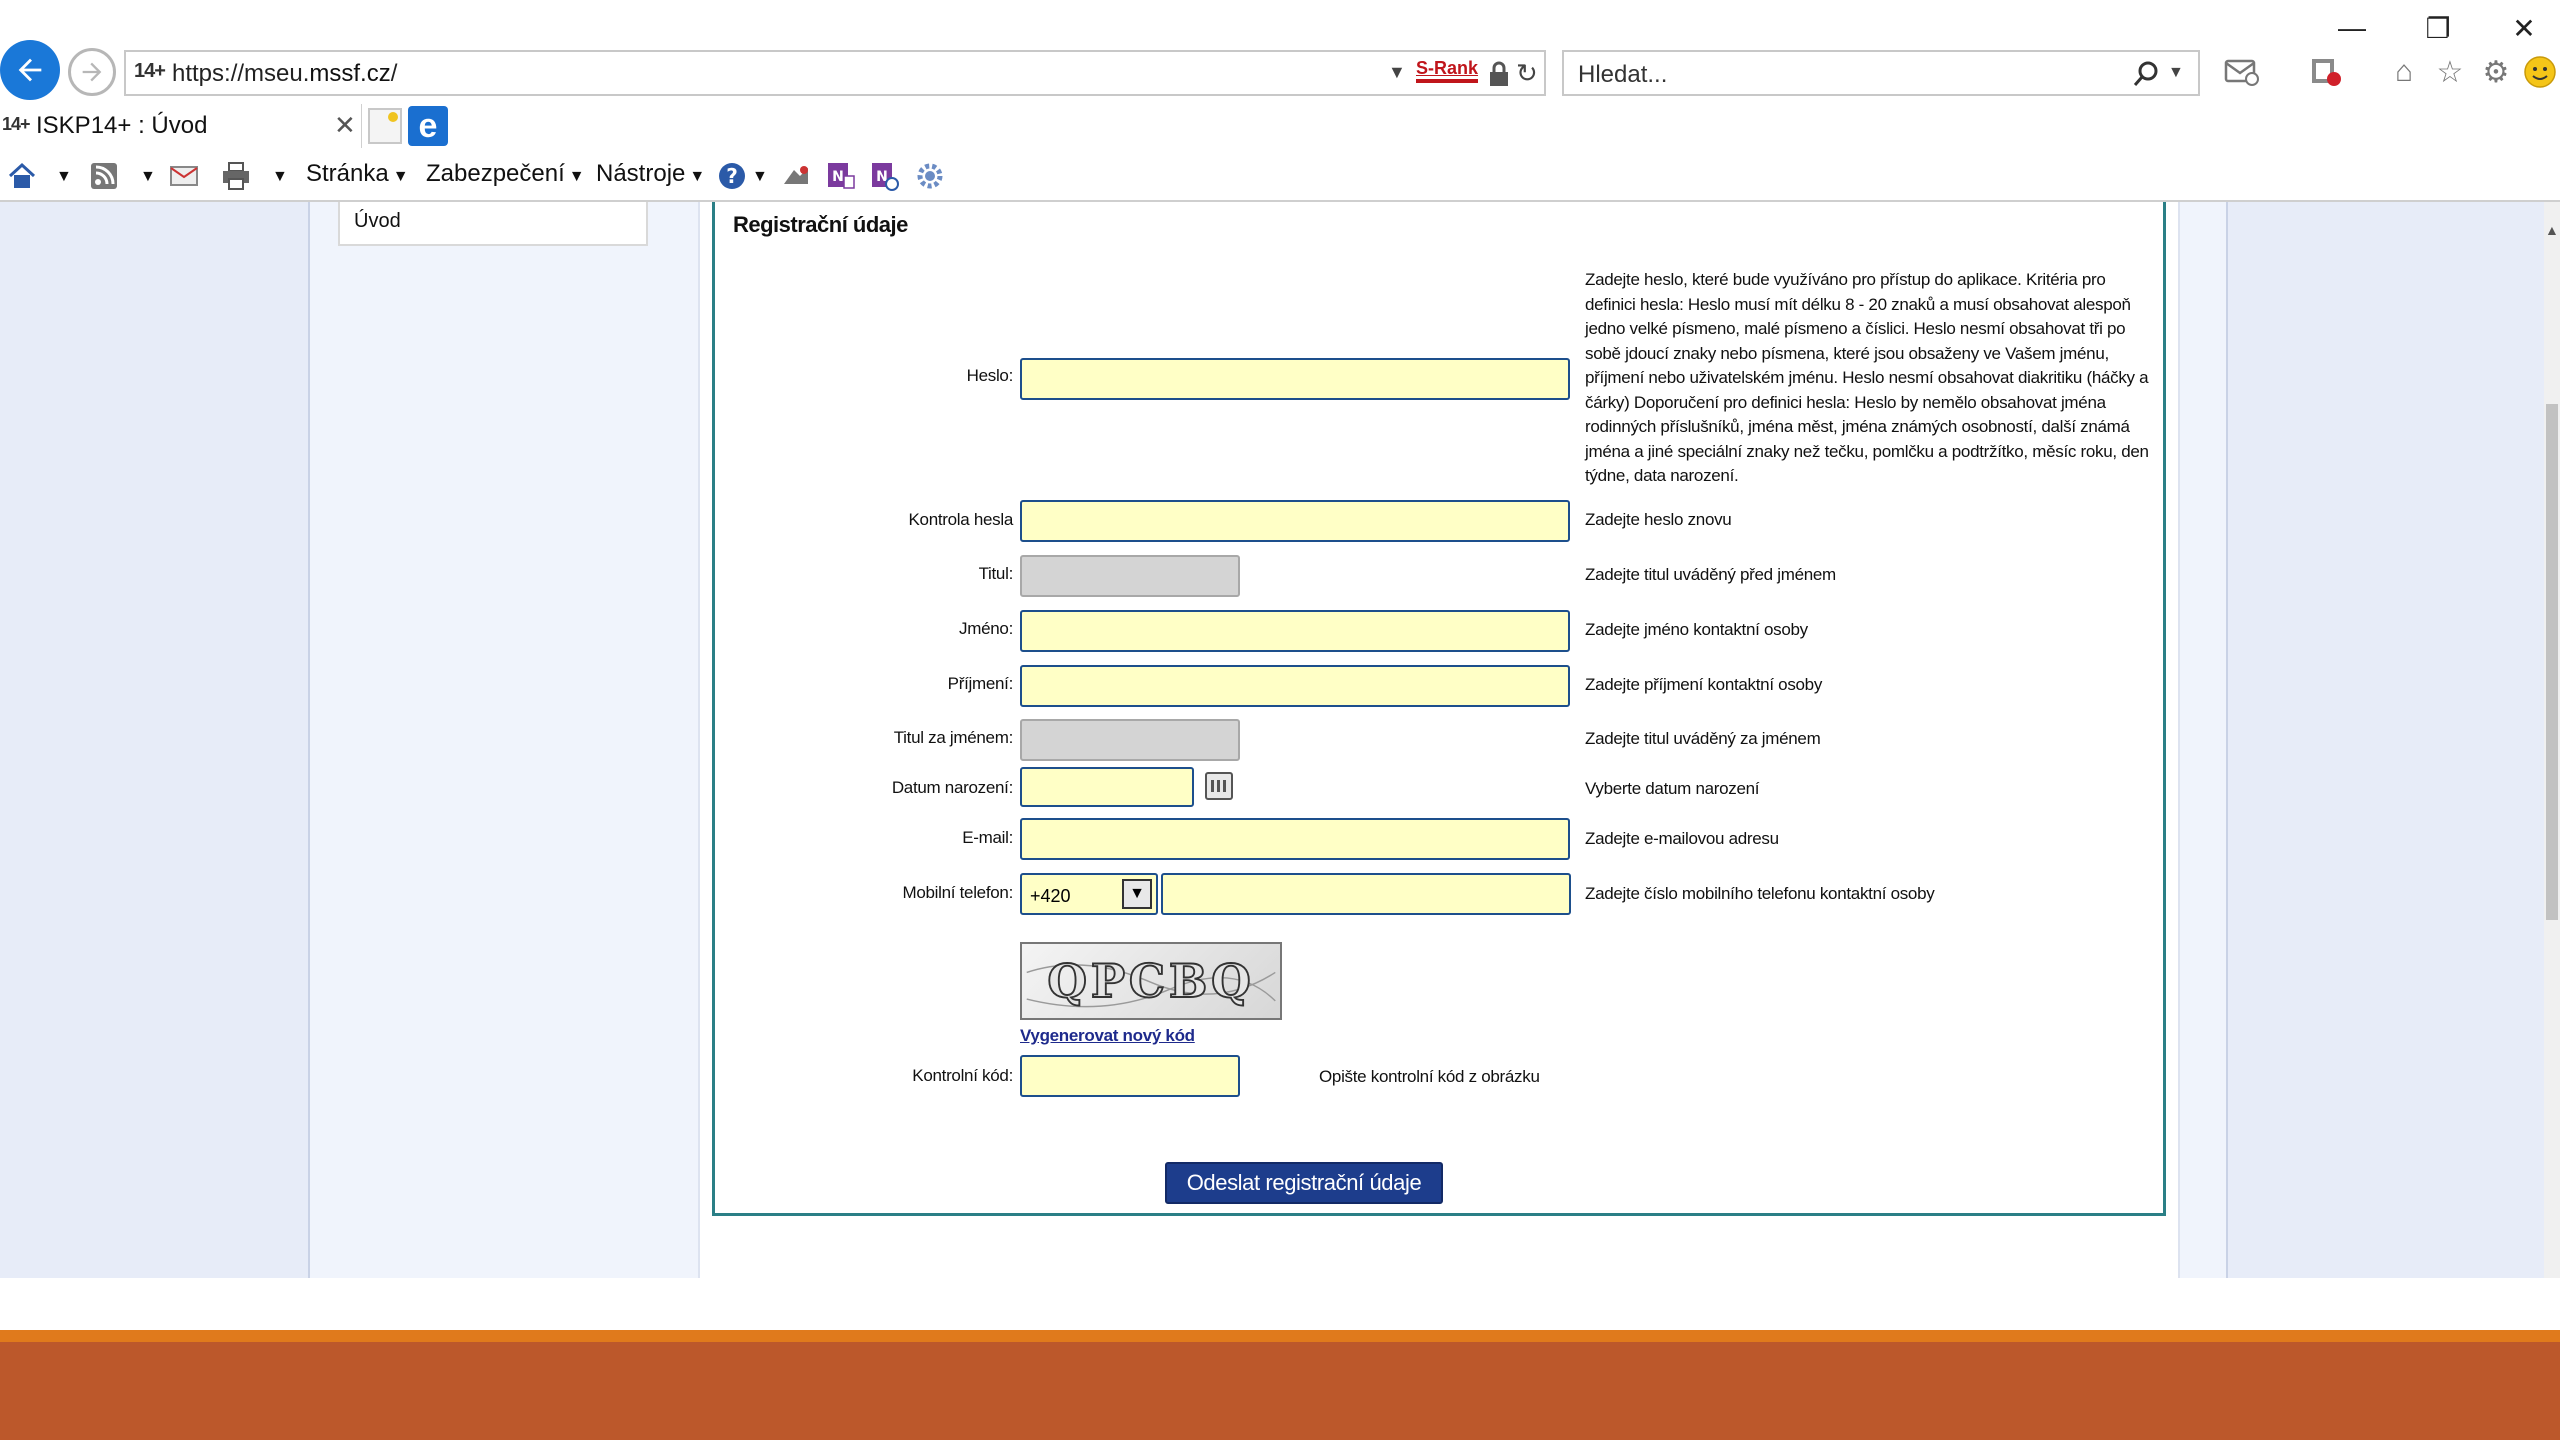 The width and height of the screenshot is (2560, 1440). What do you see at coordinates (1280, 126) in the screenshot?
I see `tab-strip: 14+ ISKP14+ : Úvod ✕ e` at bounding box center [1280, 126].